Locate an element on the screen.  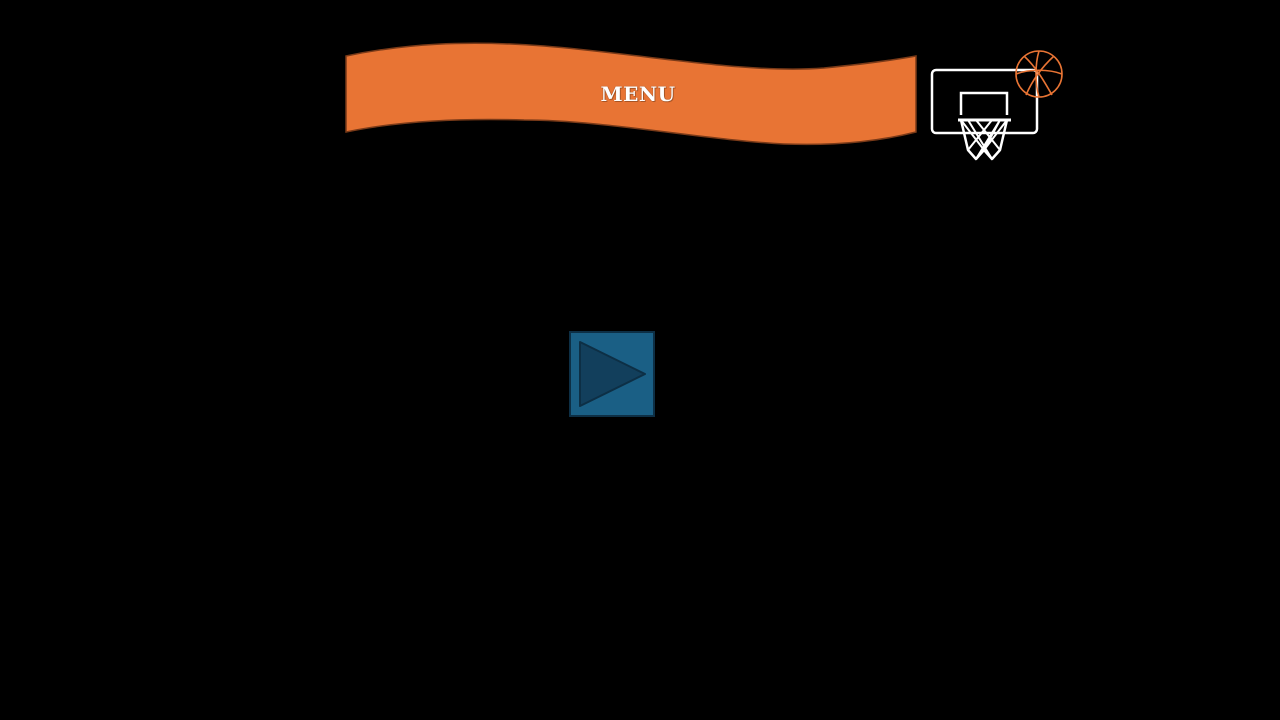
play-button is located at coordinates (612, 374).